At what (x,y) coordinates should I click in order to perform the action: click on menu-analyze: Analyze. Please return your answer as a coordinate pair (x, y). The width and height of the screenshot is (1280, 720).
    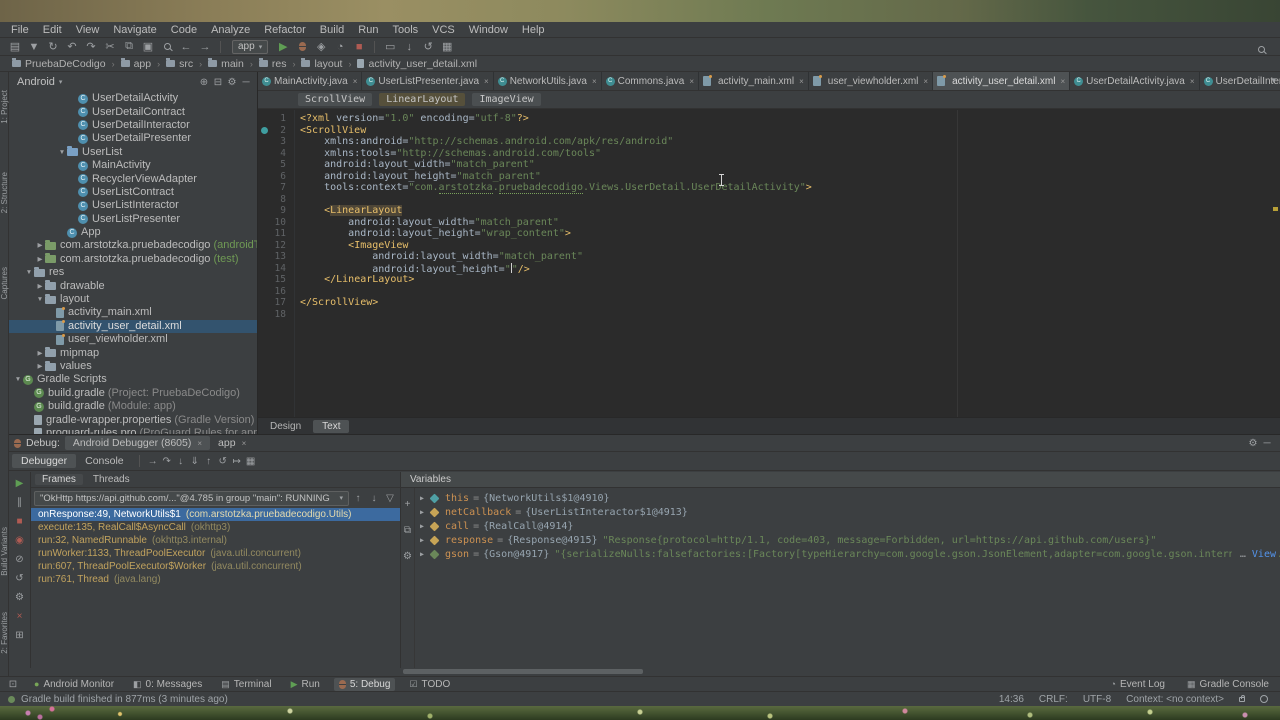
    Looking at the image, I should click on (230, 30).